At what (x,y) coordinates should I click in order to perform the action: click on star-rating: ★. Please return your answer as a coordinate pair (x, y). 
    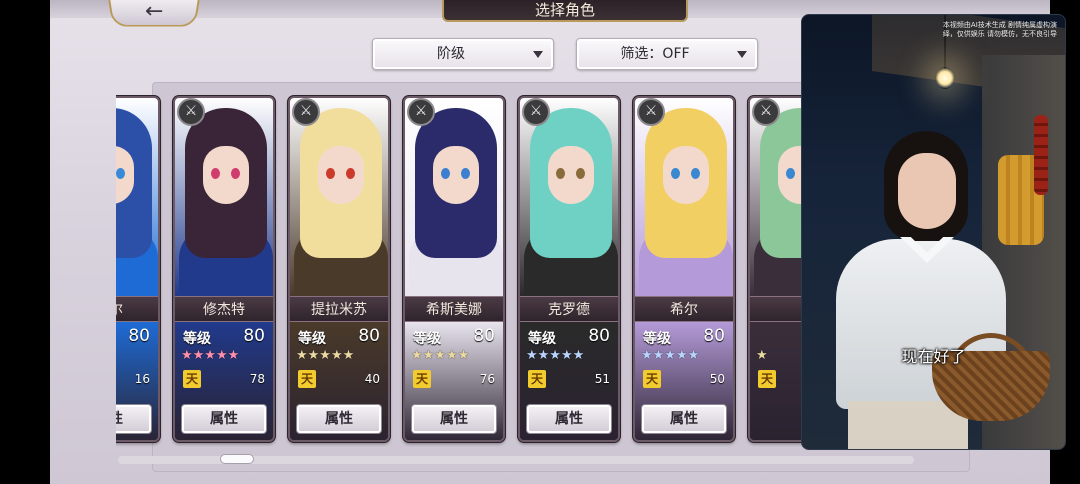
    Looking at the image, I should click on (762, 355).